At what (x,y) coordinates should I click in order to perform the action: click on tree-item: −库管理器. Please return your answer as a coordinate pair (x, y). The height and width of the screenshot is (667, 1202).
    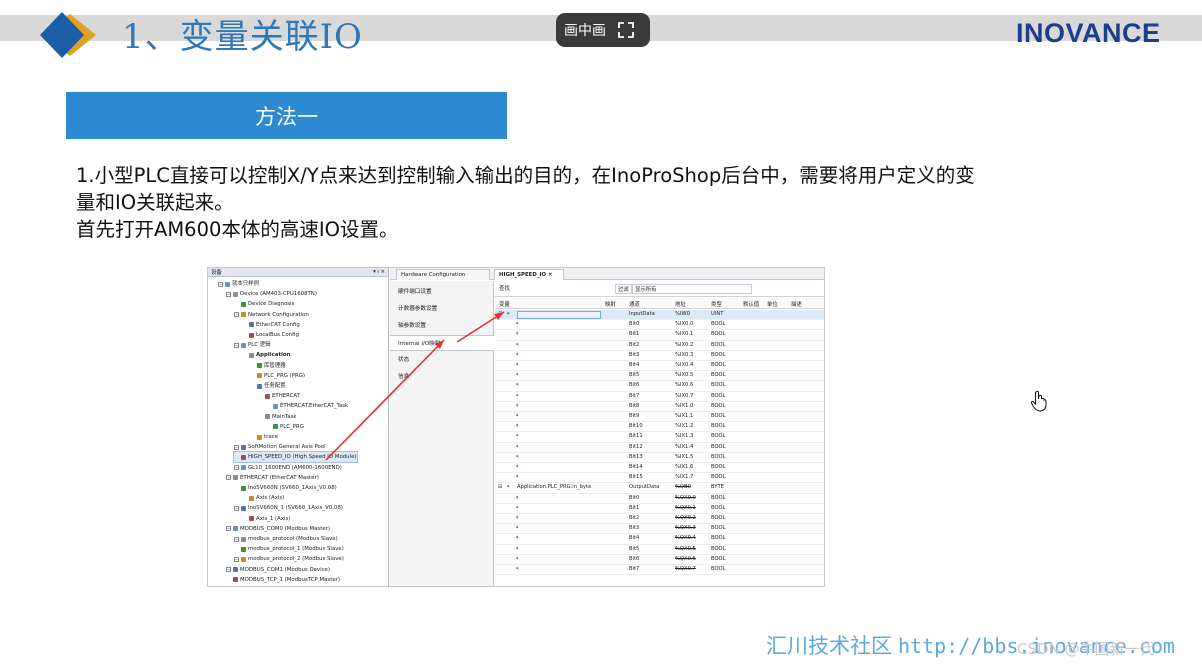
    Looking at the image, I should click on (268, 366).